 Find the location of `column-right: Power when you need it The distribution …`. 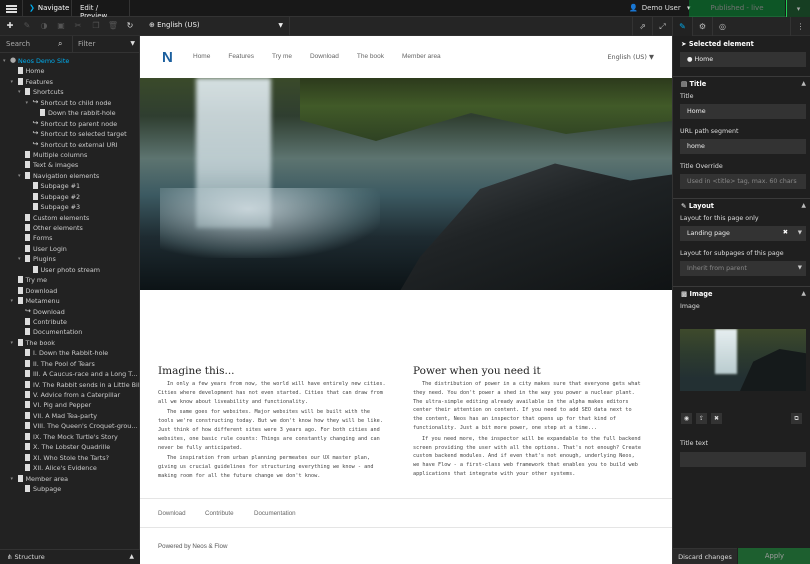

column-right: Power when you need it The distribution … is located at coordinates (528, 423).